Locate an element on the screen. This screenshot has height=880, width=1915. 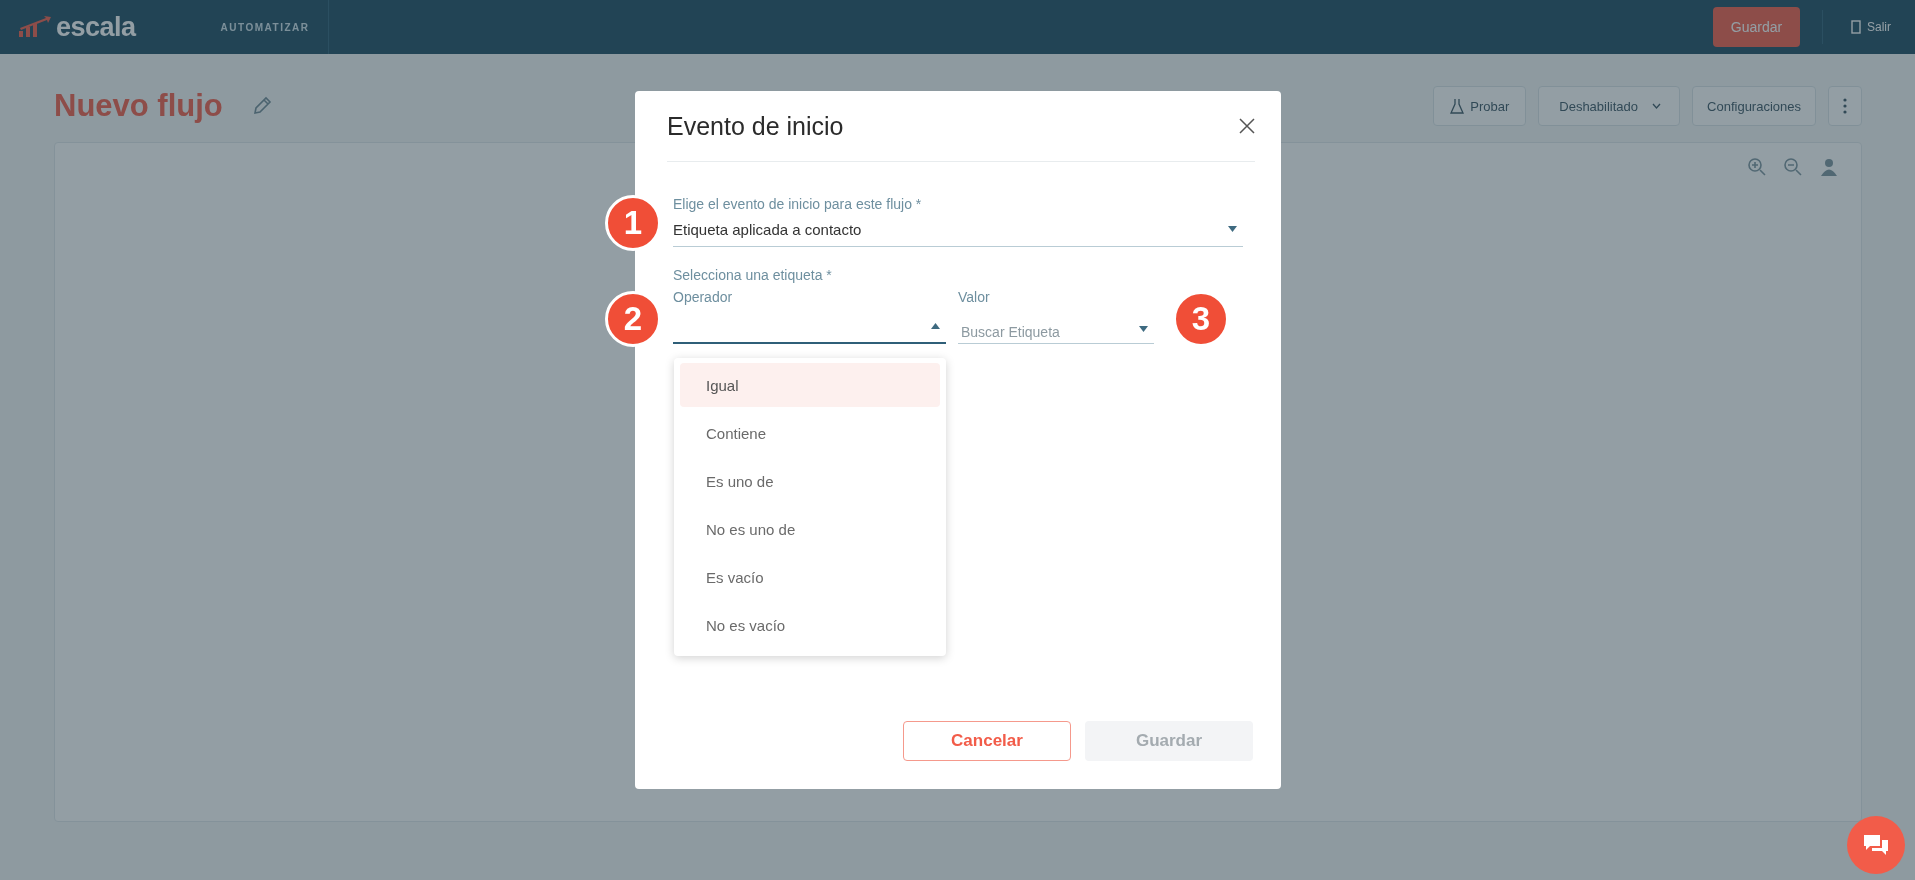
dialog-title: Evento de inicio is located at coordinates (755, 126).